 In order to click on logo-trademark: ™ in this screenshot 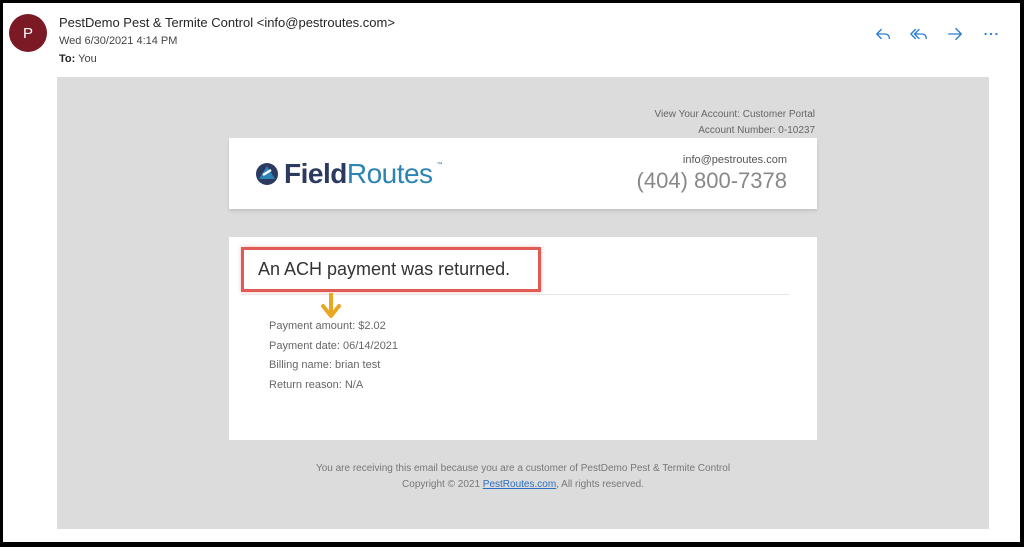, I will do `click(439, 165)`.